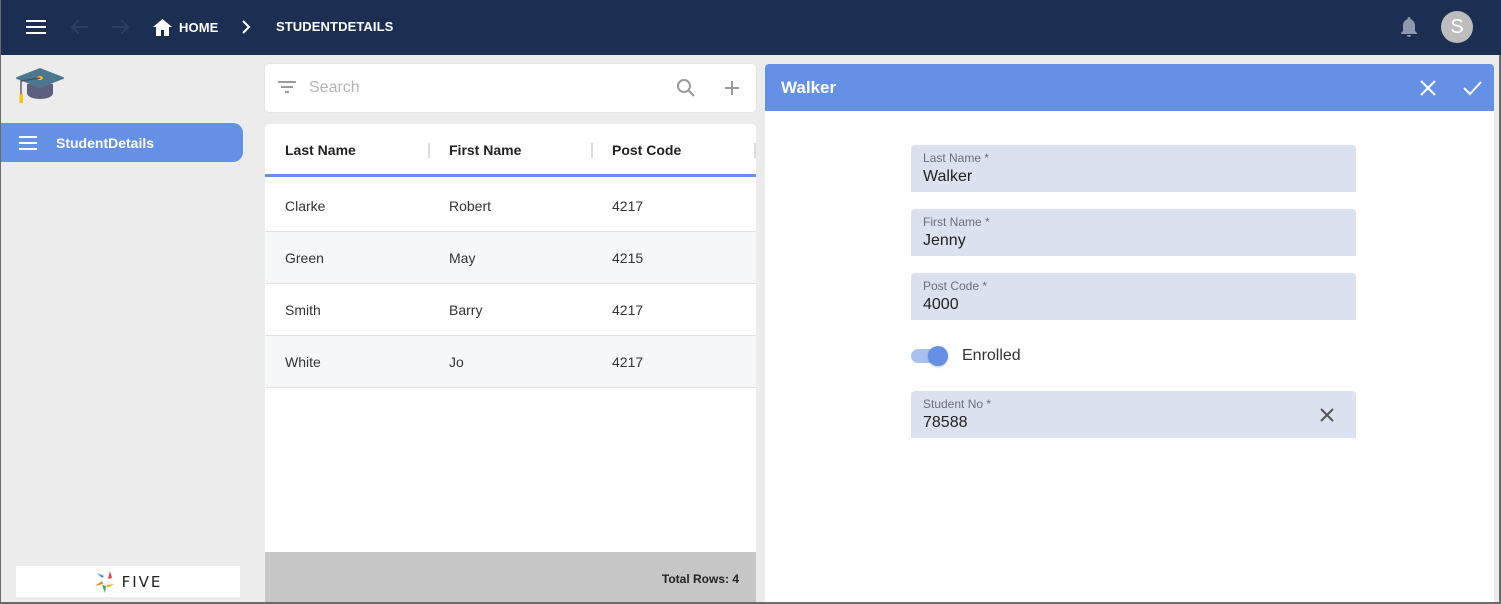 This screenshot has width=1501, height=604. What do you see at coordinates (304, 258) in the screenshot?
I see `cell-last-name: Green` at bounding box center [304, 258].